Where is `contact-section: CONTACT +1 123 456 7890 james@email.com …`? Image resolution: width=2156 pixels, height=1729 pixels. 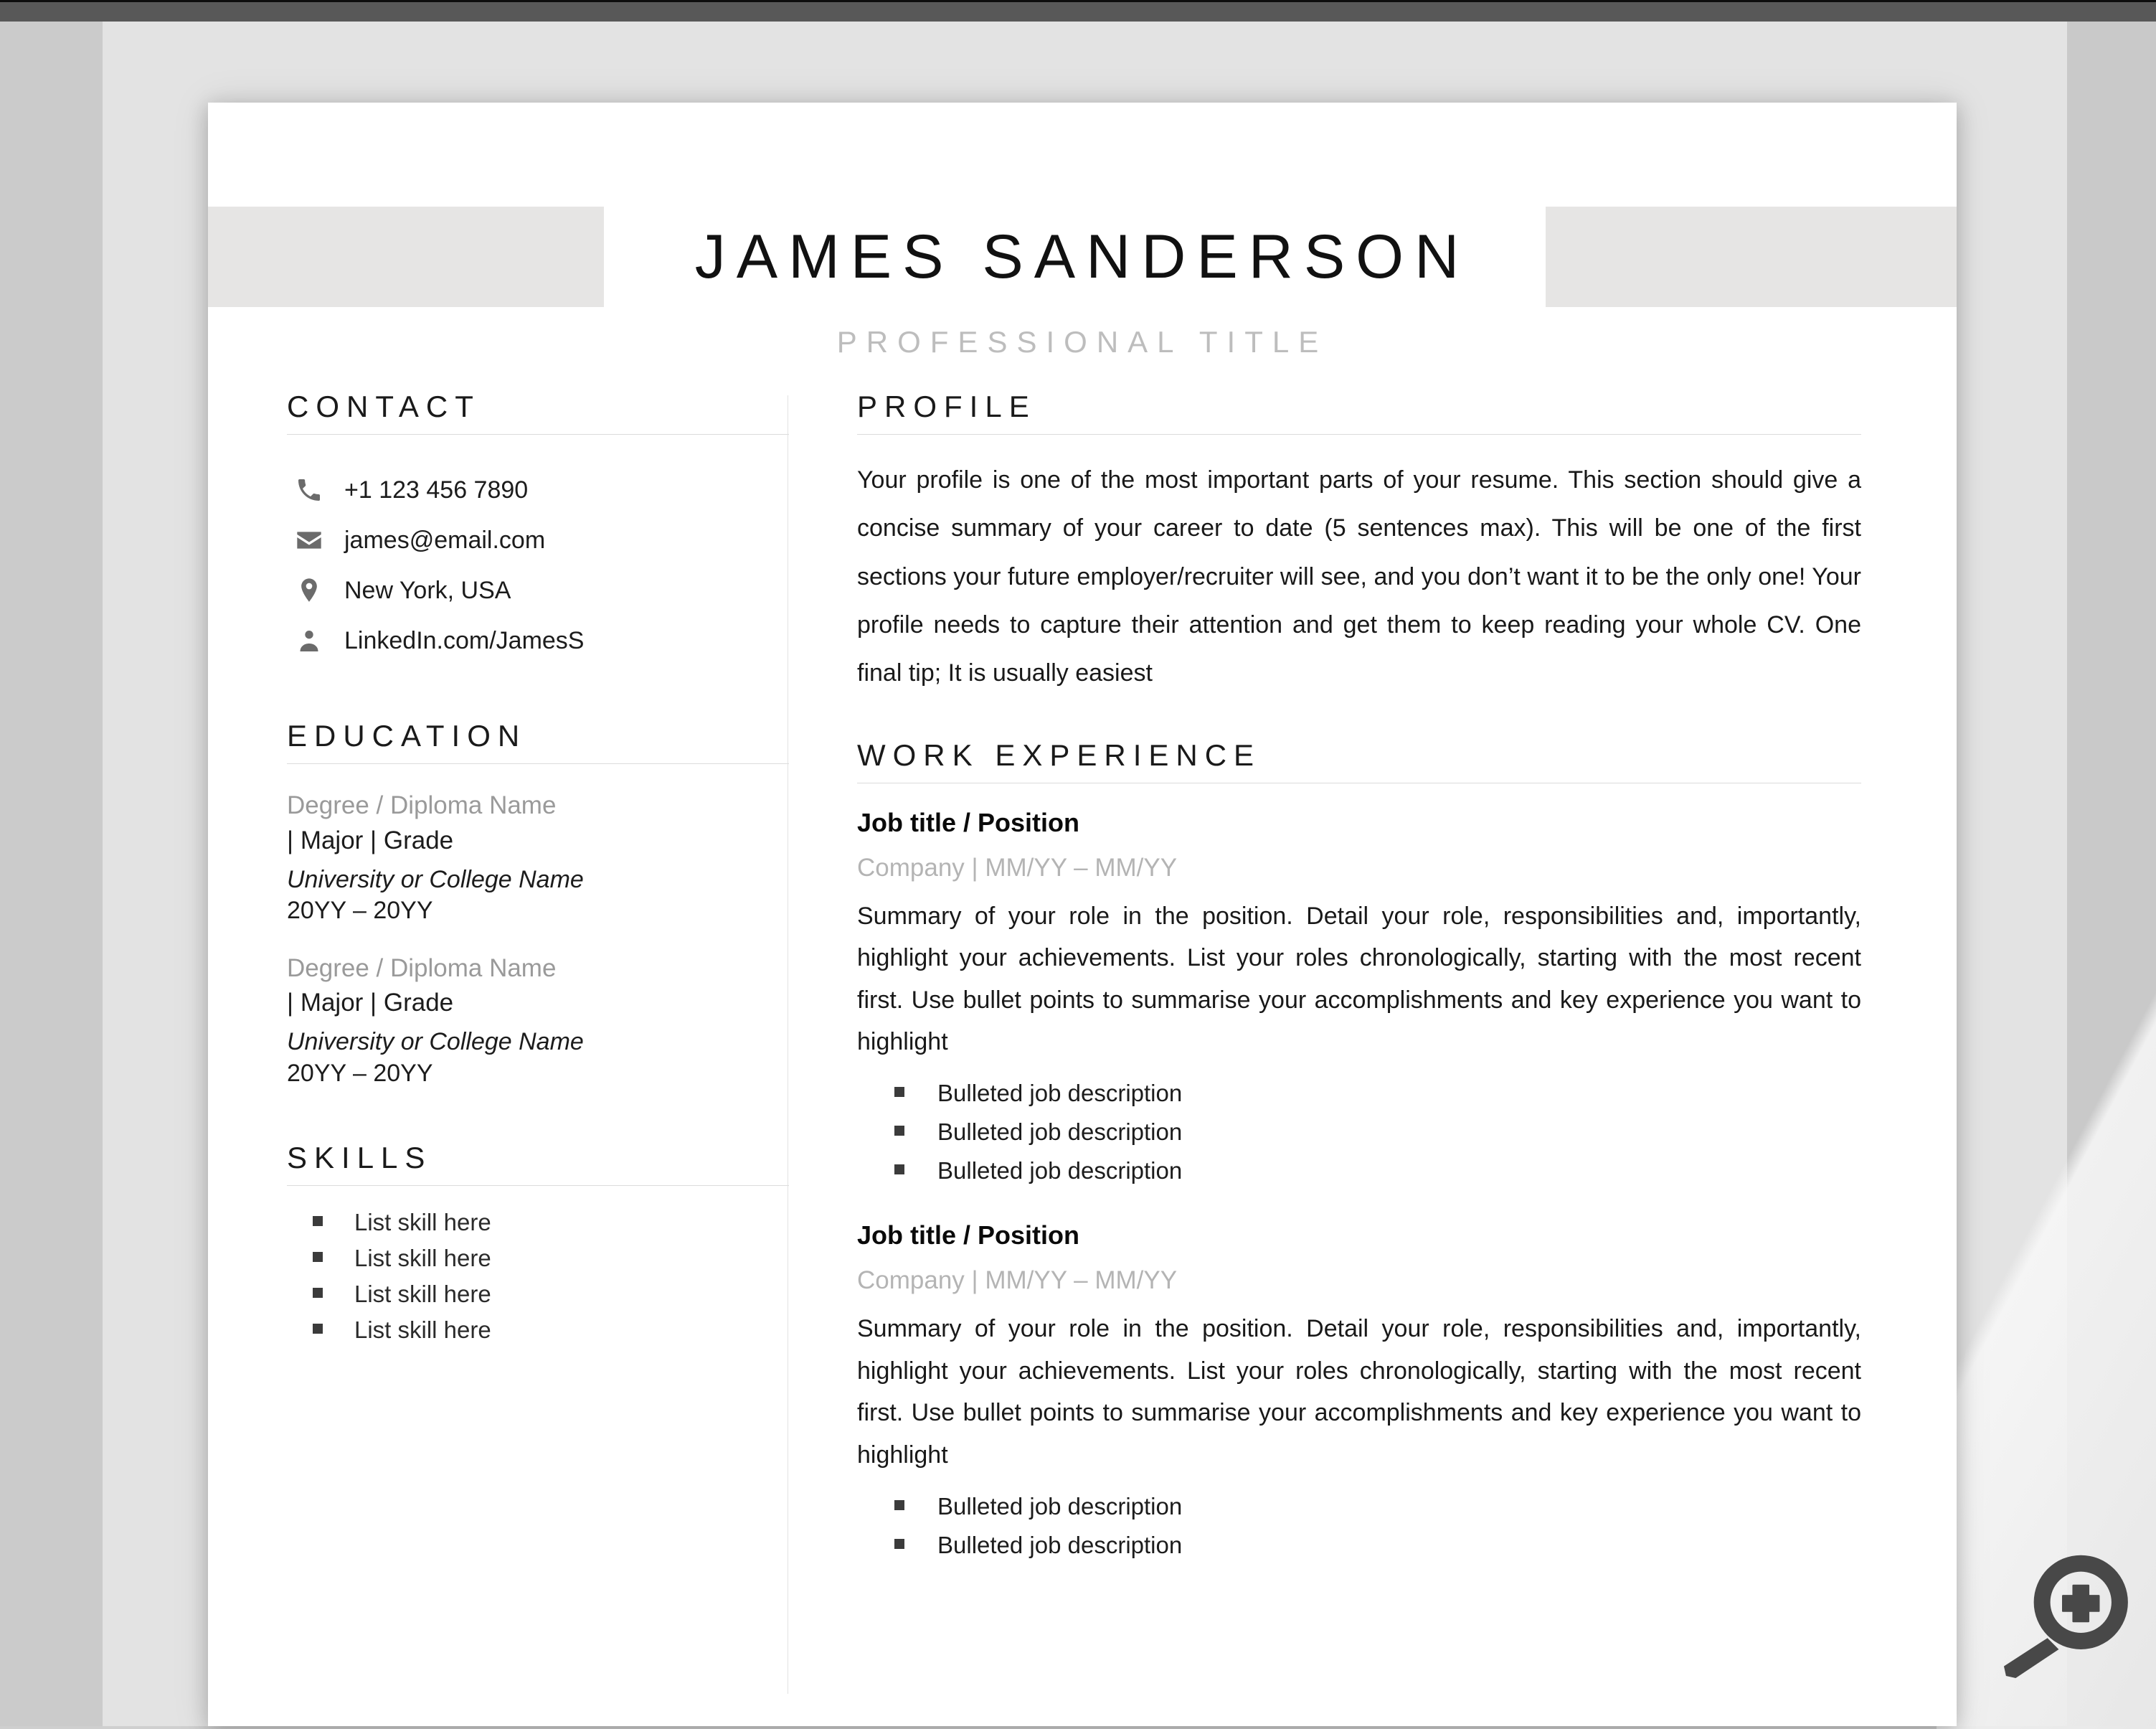
contact-section: CONTACT +1 123 456 7890 james@email.com … is located at coordinates (538, 528).